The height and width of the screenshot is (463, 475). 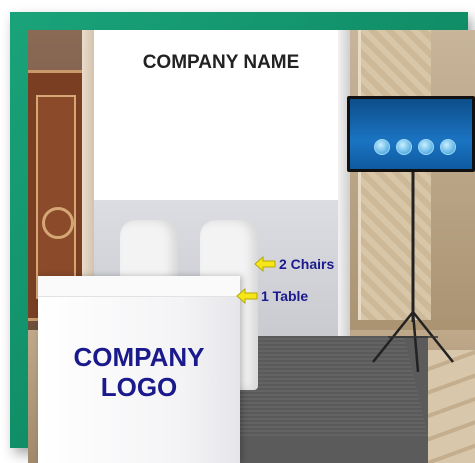 What do you see at coordinates (344, 190) in the screenshot?
I see `booth-side-wall` at bounding box center [344, 190].